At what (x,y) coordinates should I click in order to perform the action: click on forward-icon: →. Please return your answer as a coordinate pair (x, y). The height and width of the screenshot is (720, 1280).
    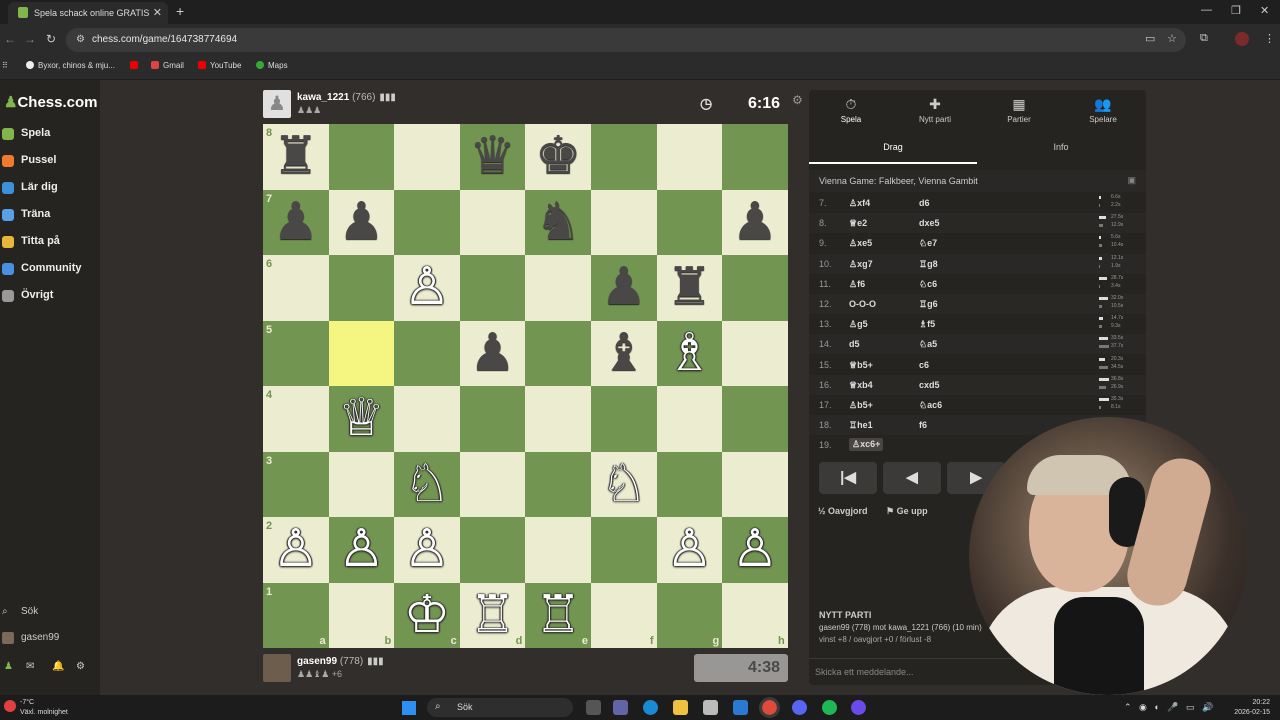
    Looking at the image, I should click on (30, 39).